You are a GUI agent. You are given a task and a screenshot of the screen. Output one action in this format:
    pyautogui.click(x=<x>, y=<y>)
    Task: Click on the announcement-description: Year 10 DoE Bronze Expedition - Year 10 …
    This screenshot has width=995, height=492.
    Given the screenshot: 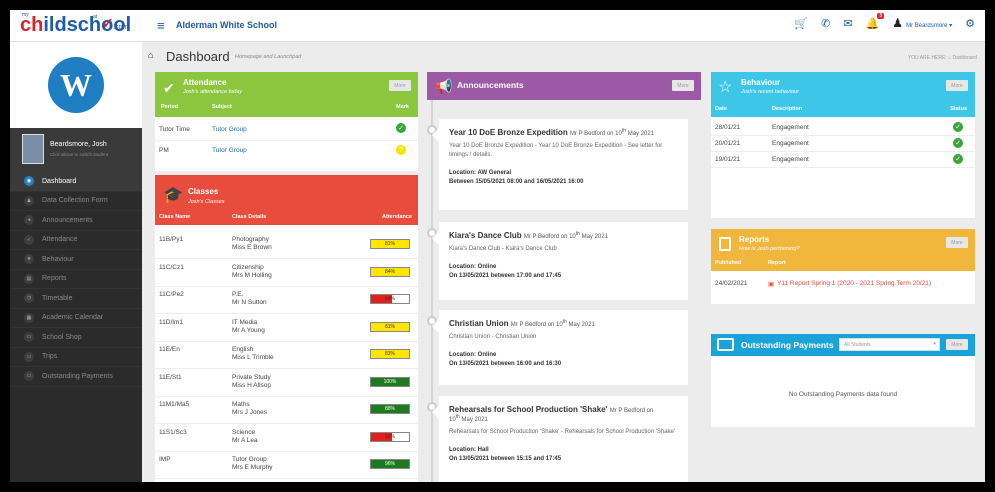 What is the action you would take?
    pyautogui.click(x=556, y=150)
    